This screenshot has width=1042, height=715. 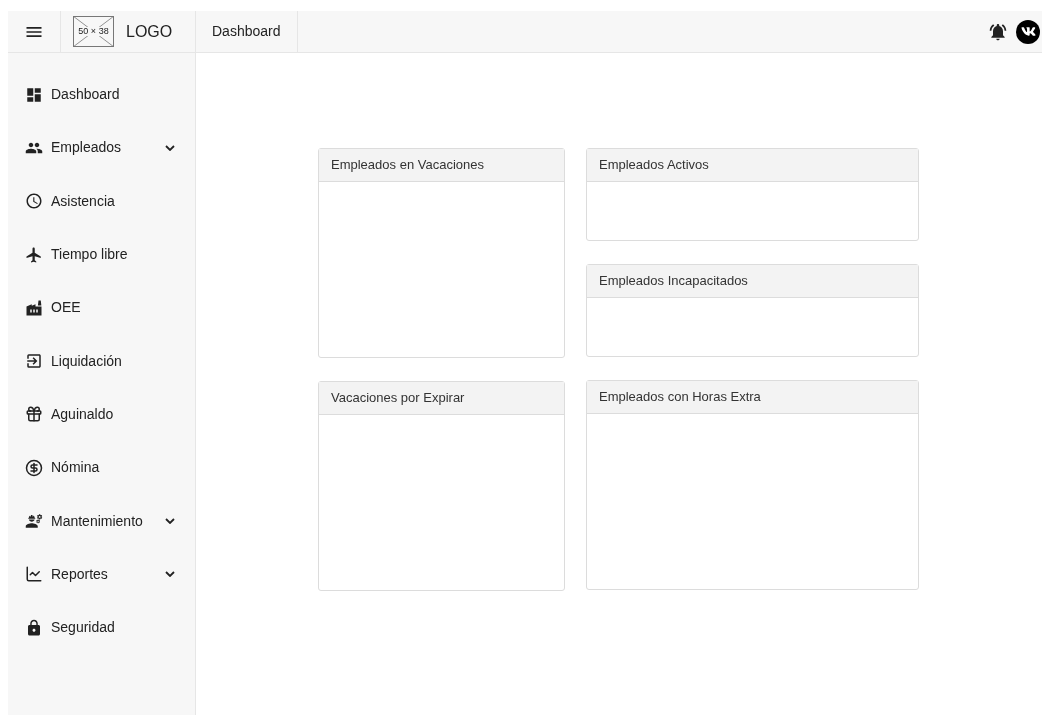 I want to click on bell-icon, so click(x=998, y=31).